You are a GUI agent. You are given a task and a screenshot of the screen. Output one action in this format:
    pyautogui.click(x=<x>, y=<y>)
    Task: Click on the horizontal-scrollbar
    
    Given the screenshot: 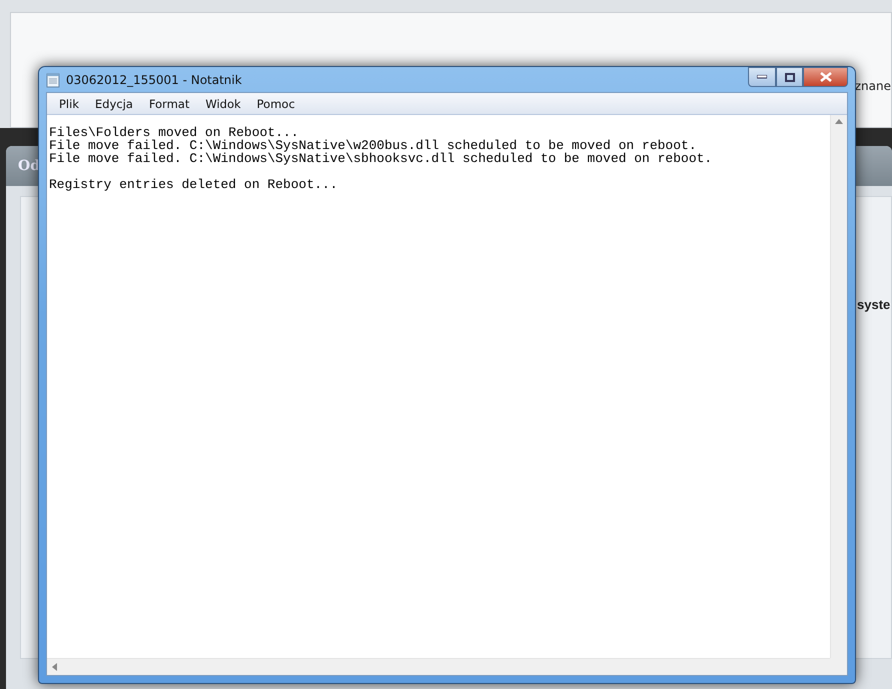 What is the action you would take?
    pyautogui.click(x=438, y=666)
    